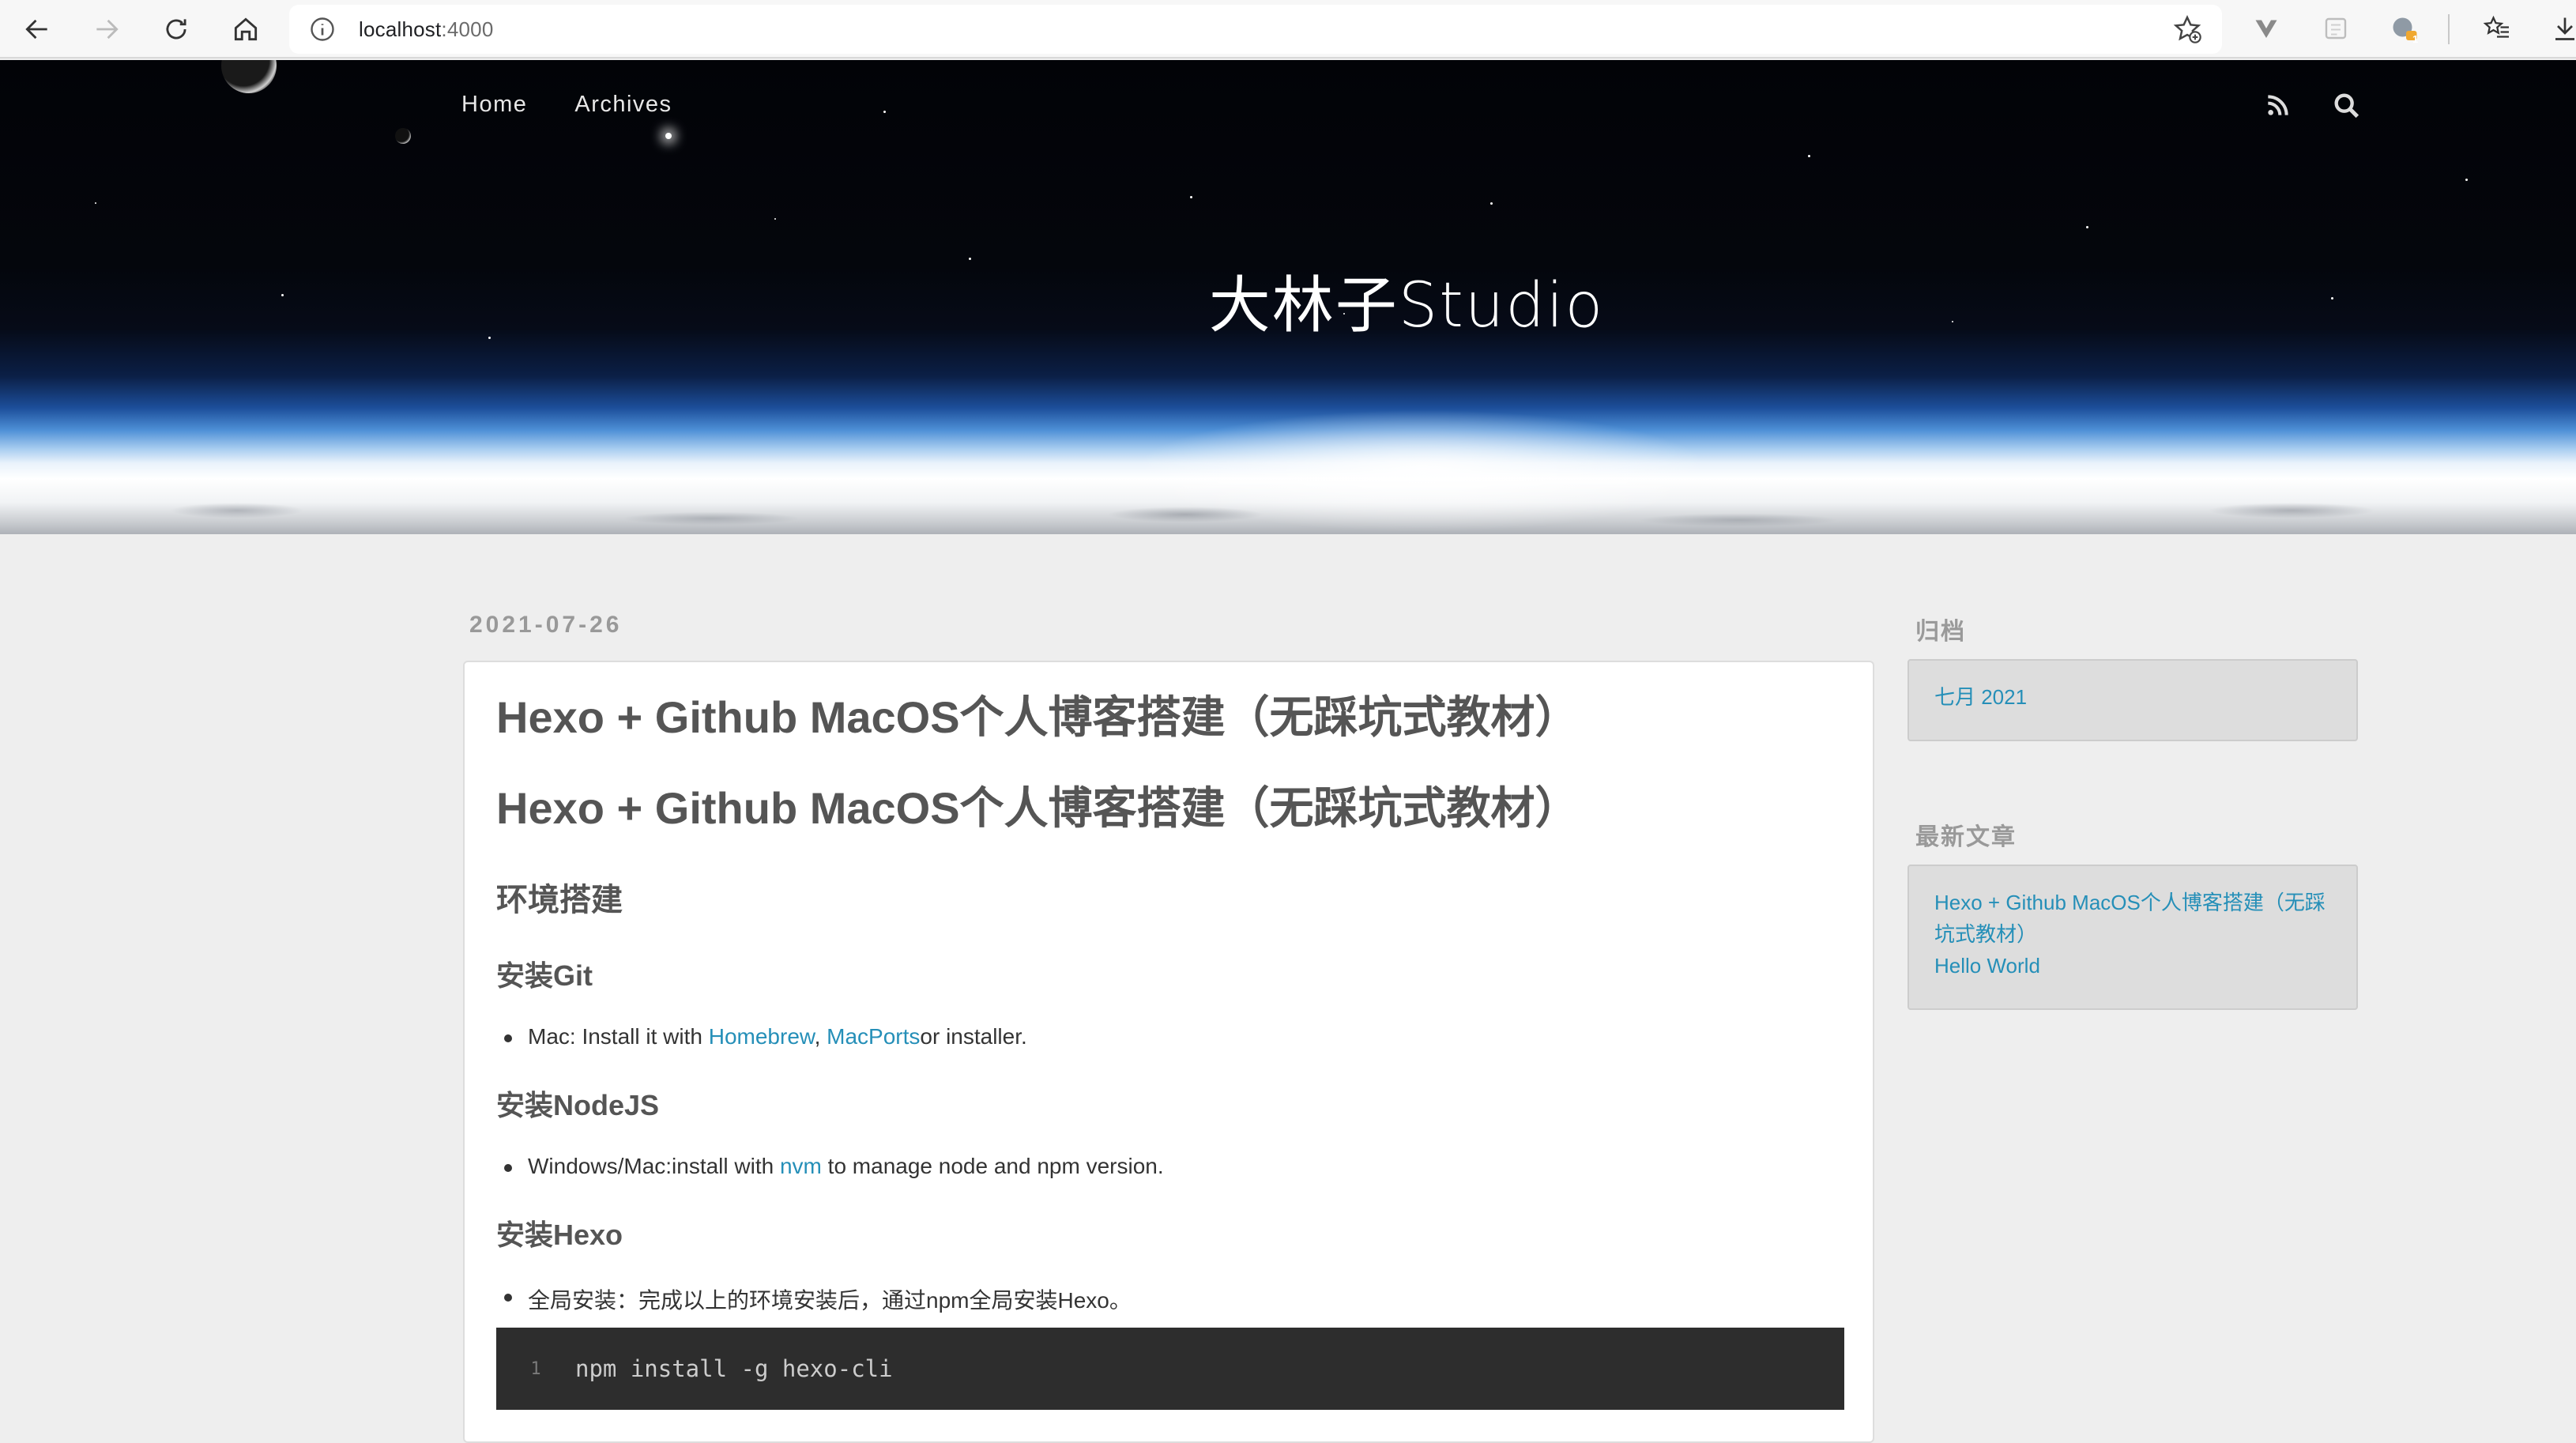 This screenshot has height=1443, width=2576. Describe the element at coordinates (992, 1166) in the screenshot. I see `node-text-suffix: to manage node and npm version.` at that location.